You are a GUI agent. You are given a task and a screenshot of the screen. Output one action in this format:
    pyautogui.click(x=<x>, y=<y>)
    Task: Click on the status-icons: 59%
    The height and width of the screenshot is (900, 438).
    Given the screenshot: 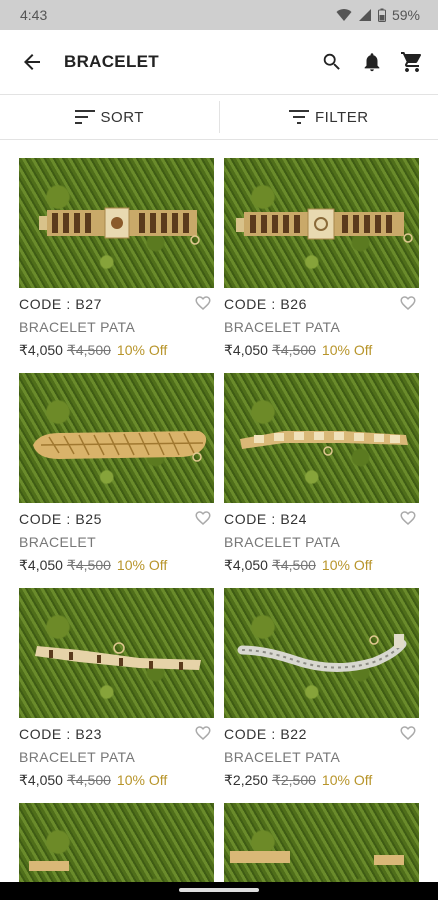 What is the action you would take?
    pyautogui.click(x=378, y=15)
    